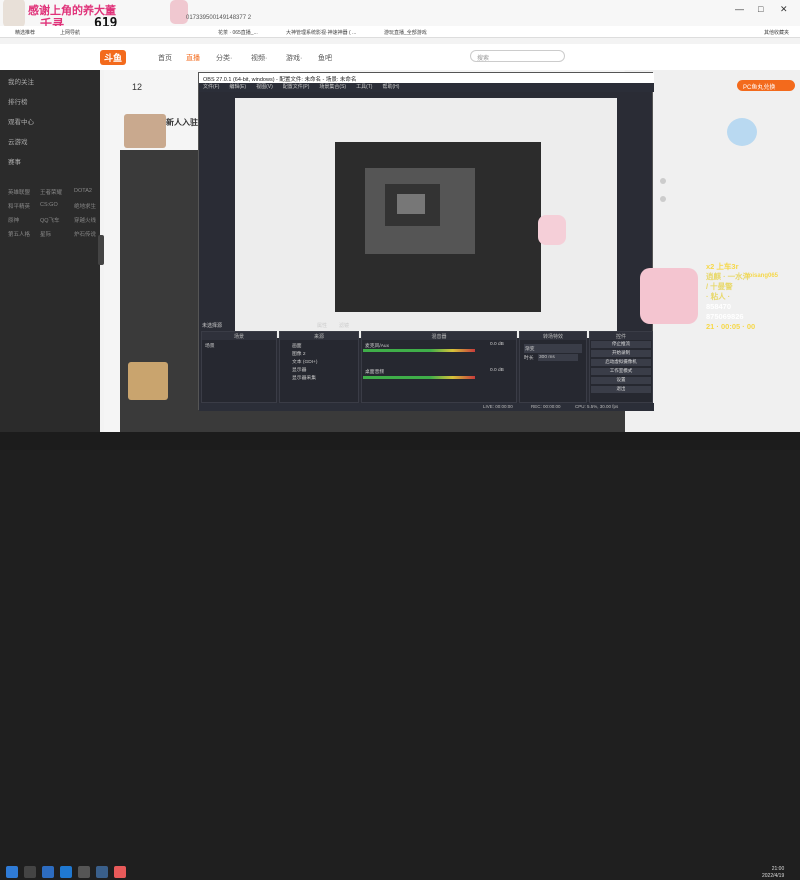  Describe the element at coordinates (102, 872) in the screenshot. I see `steam-icon` at that location.